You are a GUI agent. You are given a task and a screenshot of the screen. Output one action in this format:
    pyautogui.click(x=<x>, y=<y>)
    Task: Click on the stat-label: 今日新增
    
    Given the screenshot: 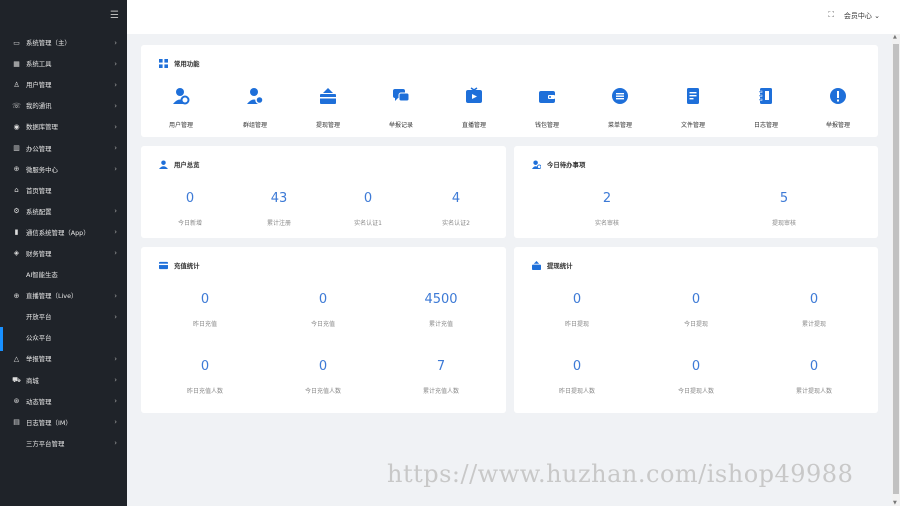 What is the action you would take?
    pyautogui.click(x=189, y=223)
    